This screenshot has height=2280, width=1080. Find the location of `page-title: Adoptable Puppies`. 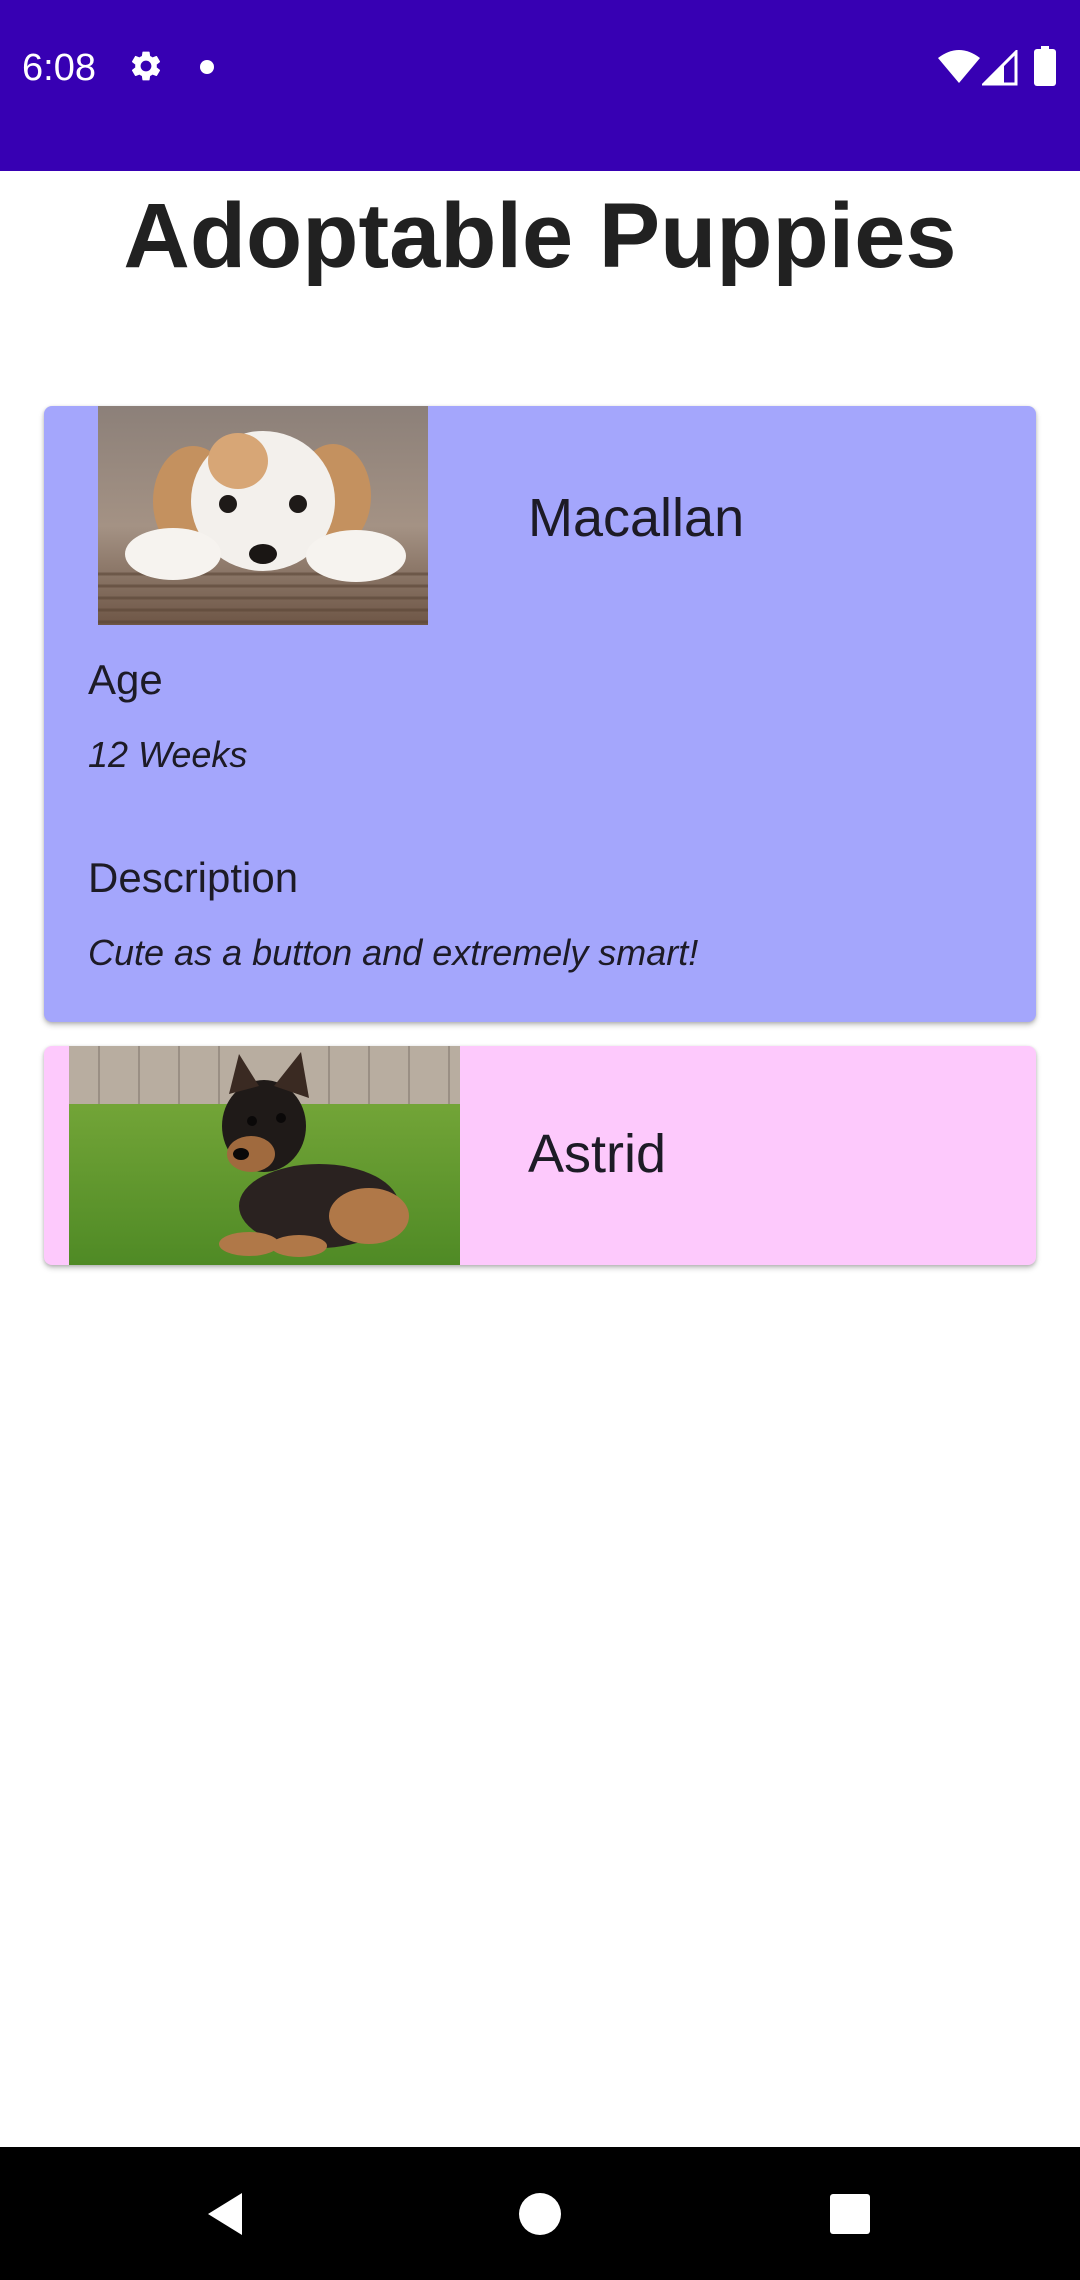

page-title: Adoptable Puppies is located at coordinates (540, 236).